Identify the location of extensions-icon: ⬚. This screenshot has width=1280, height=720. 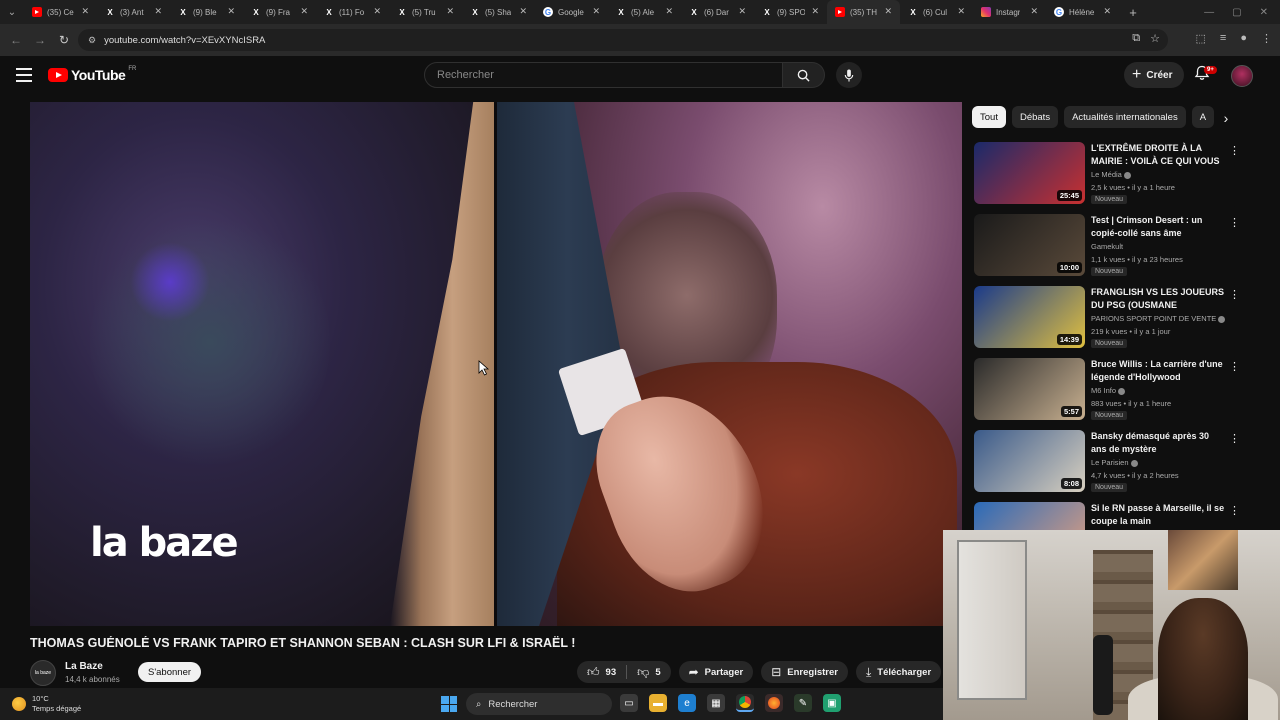
(1201, 38).